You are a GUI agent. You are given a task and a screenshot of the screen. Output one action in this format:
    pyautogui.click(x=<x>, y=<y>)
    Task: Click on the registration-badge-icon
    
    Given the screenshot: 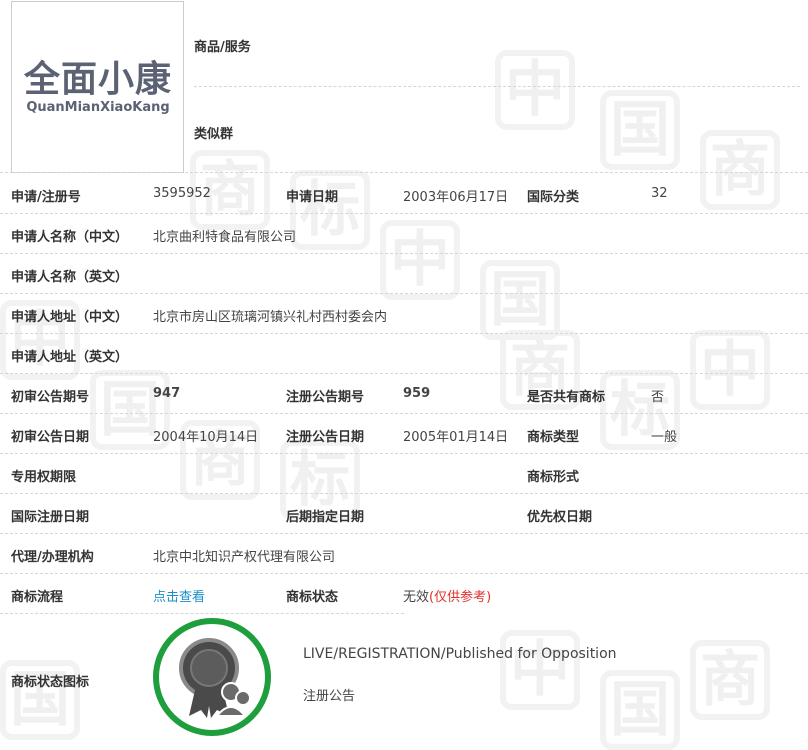 What is the action you would take?
    pyautogui.click(x=212, y=677)
    